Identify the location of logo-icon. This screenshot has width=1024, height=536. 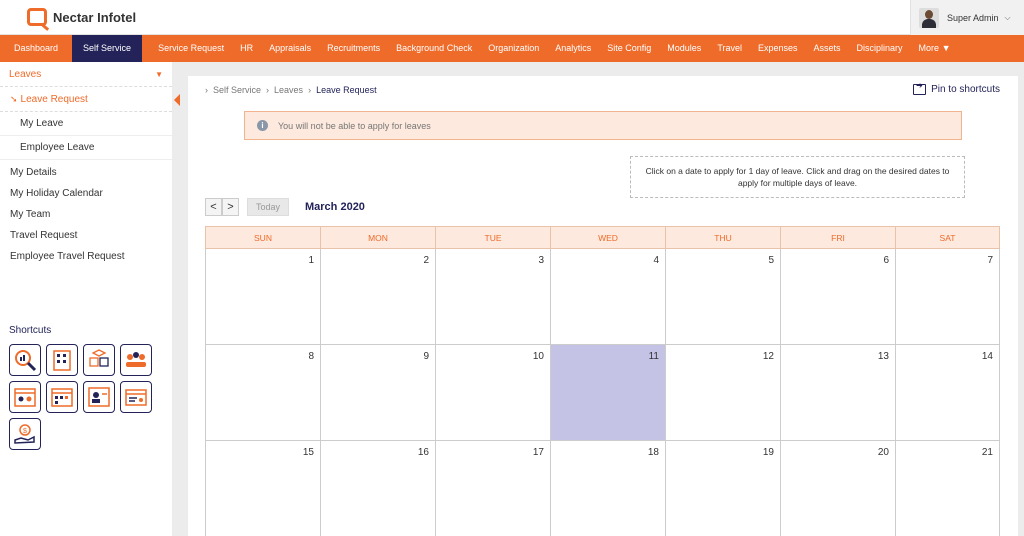
(37, 17).